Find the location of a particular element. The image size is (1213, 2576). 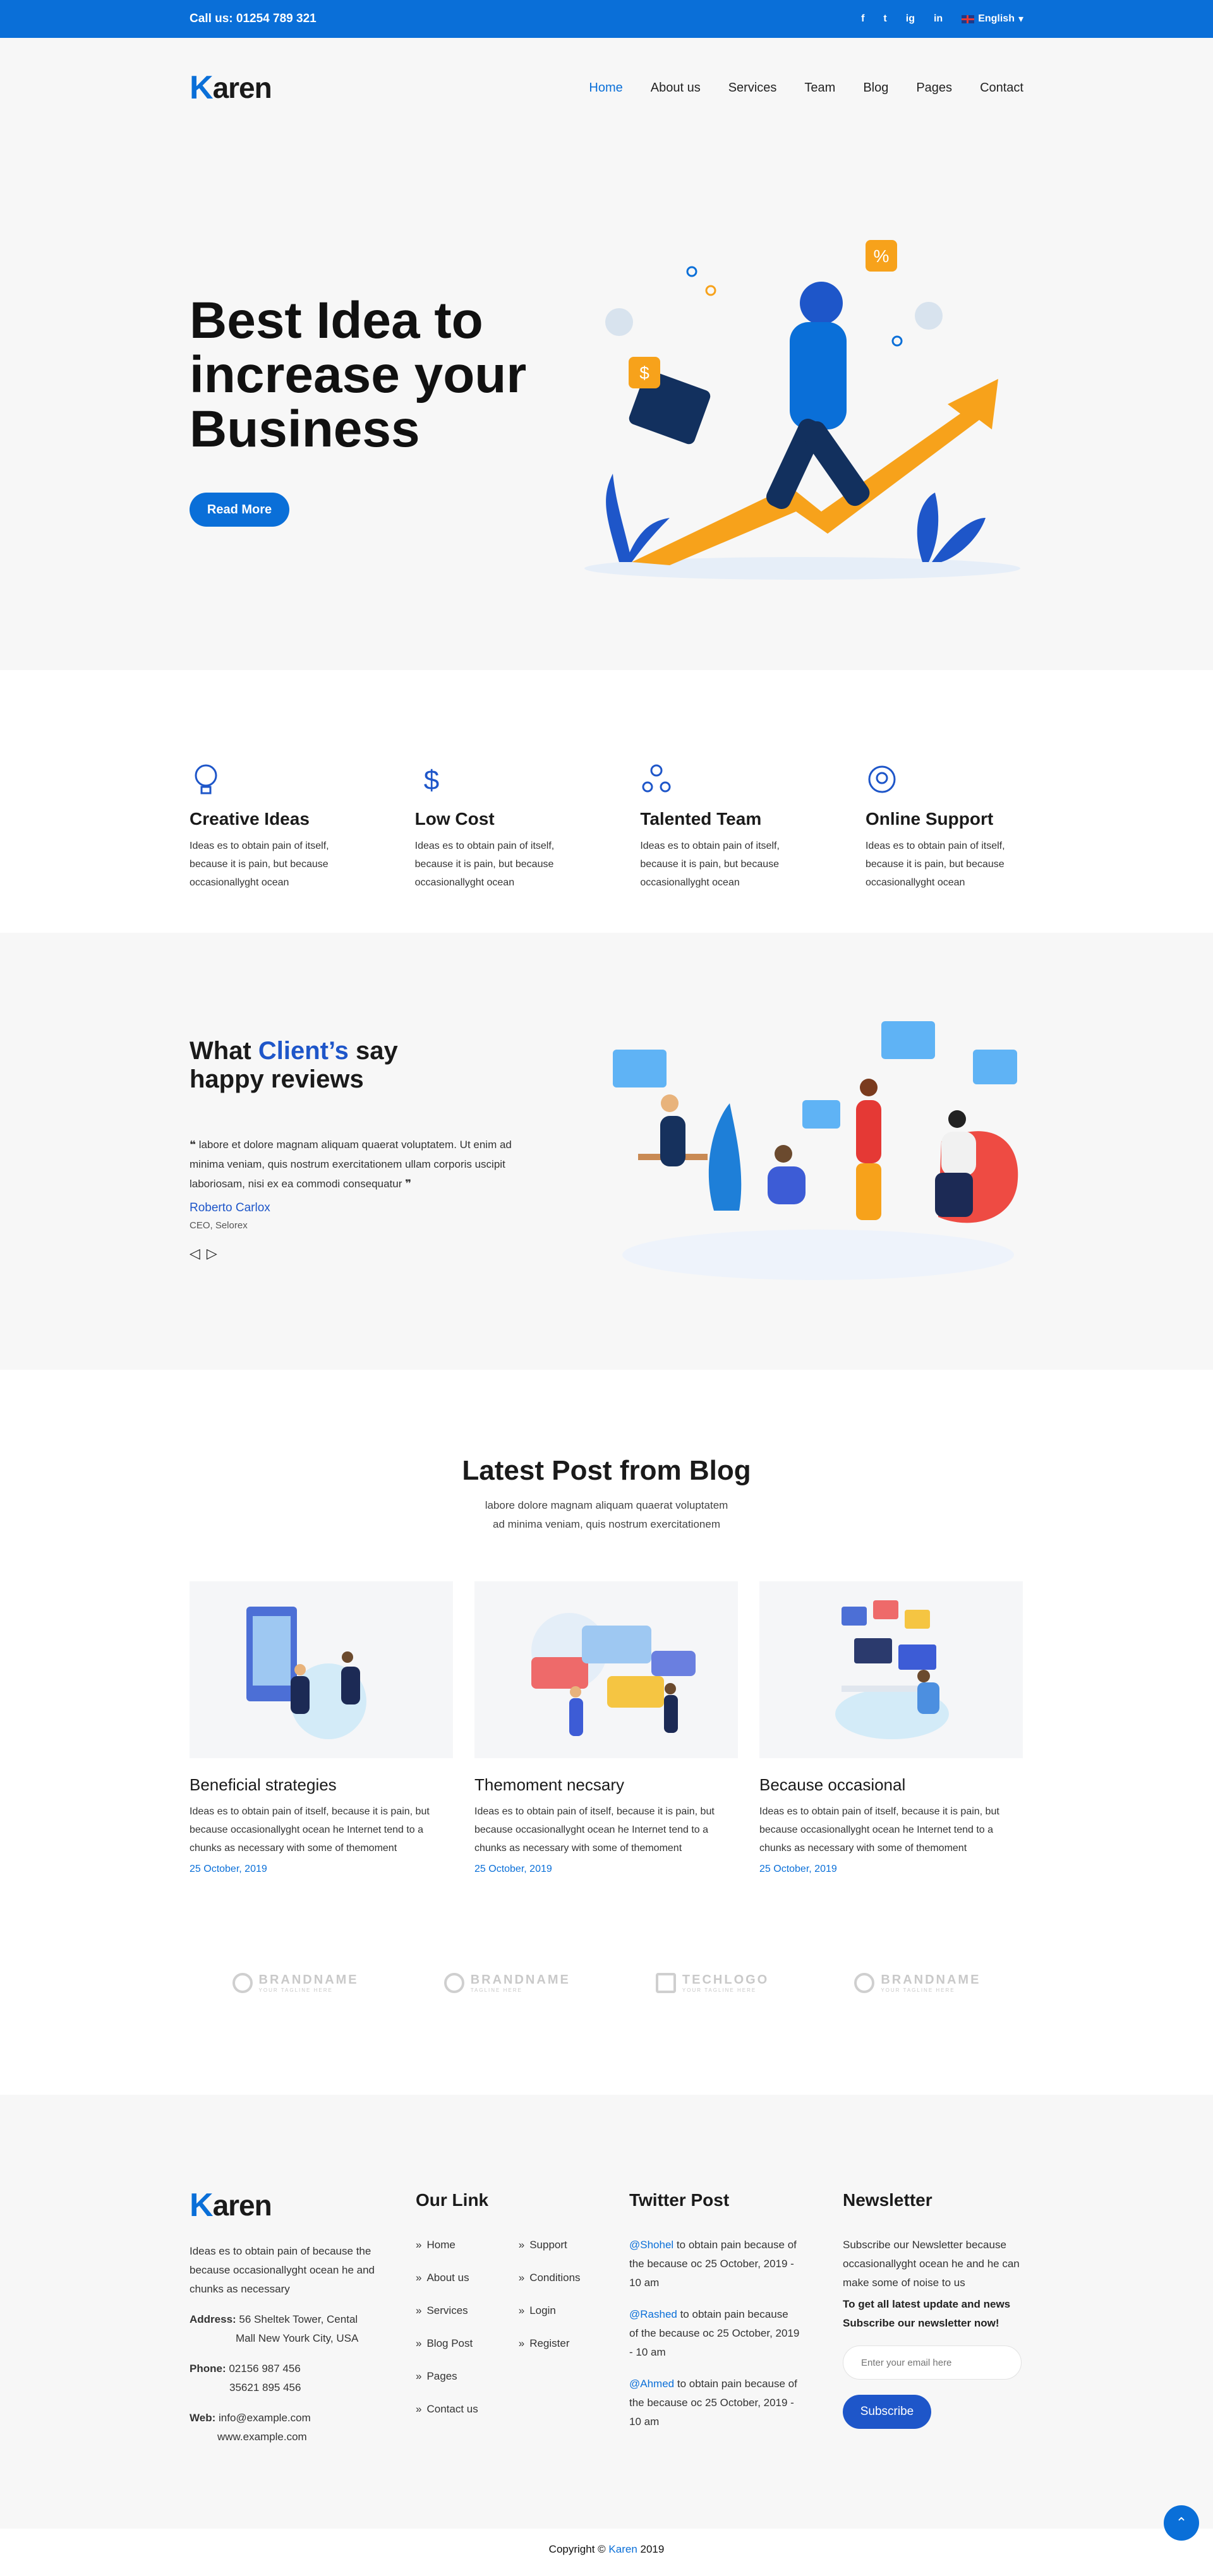

language-label: English is located at coordinates (996, 18).